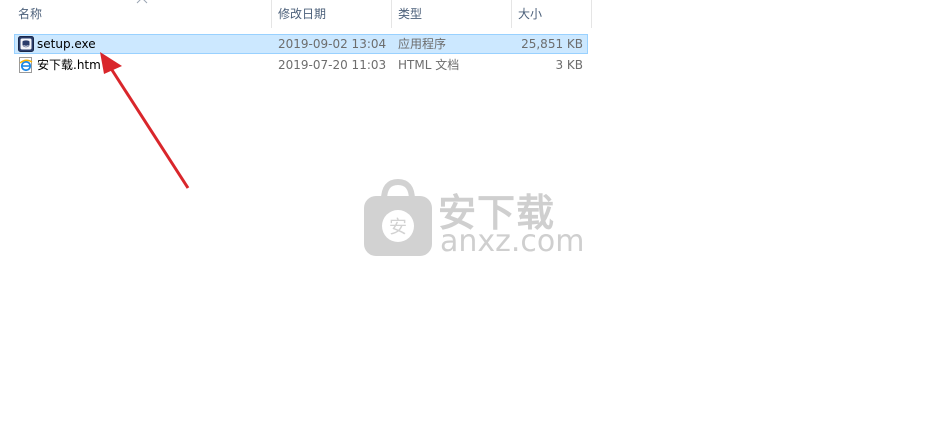 The height and width of the screenshot is (440, 945). What do you see at coordinates (30, 14) in the screenshot?
I see `column-header-name-label: 名称` at bounding box center [30, 14].